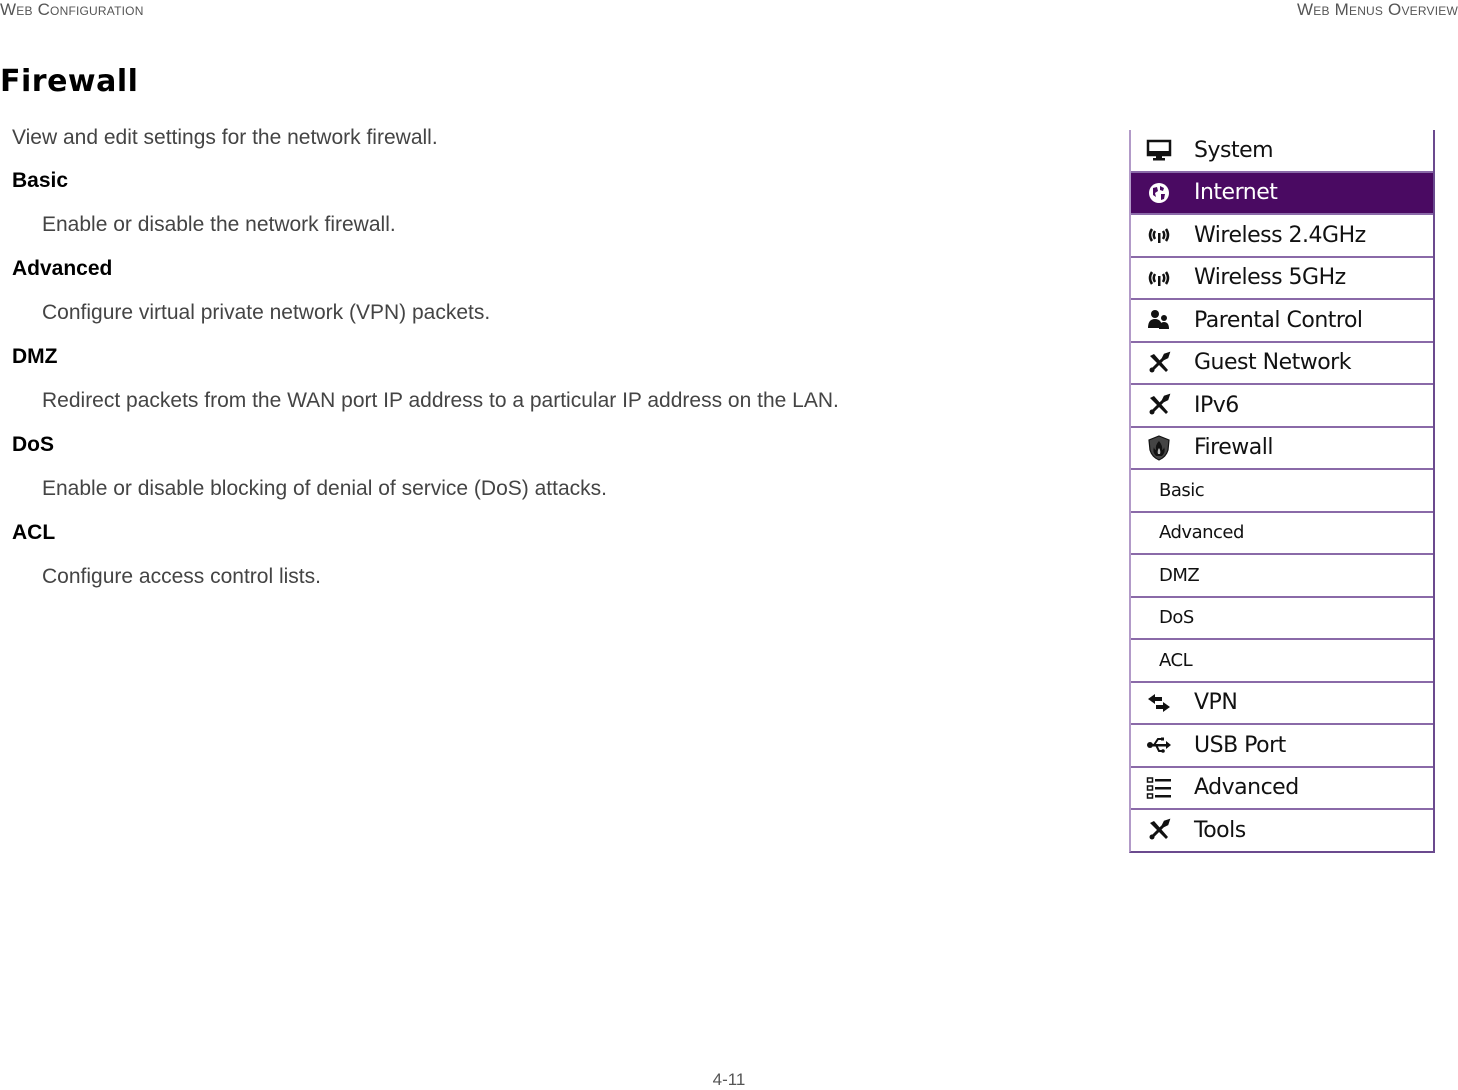 The height and width of the screenshot is (1090, 1458). Describe the element at coordinates (1159, 320) in the screenshot. I see `users-icon` at that location.